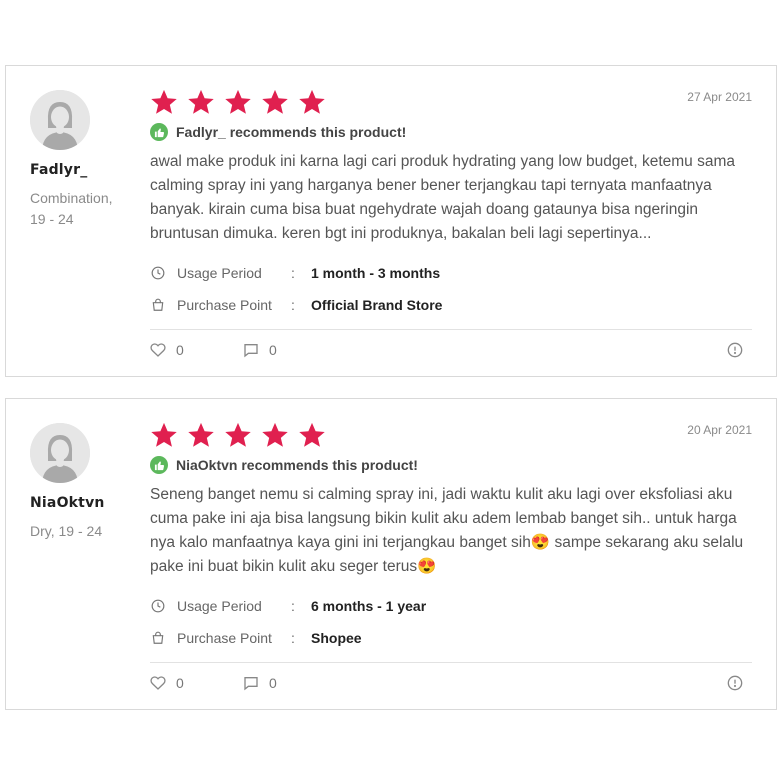 This screenshot has width=784, height=784. What do you see at coordinates (719, 97) in the screenshot?
I see `review-date: 27 Apr 2021` at bounding box center [719, 97].